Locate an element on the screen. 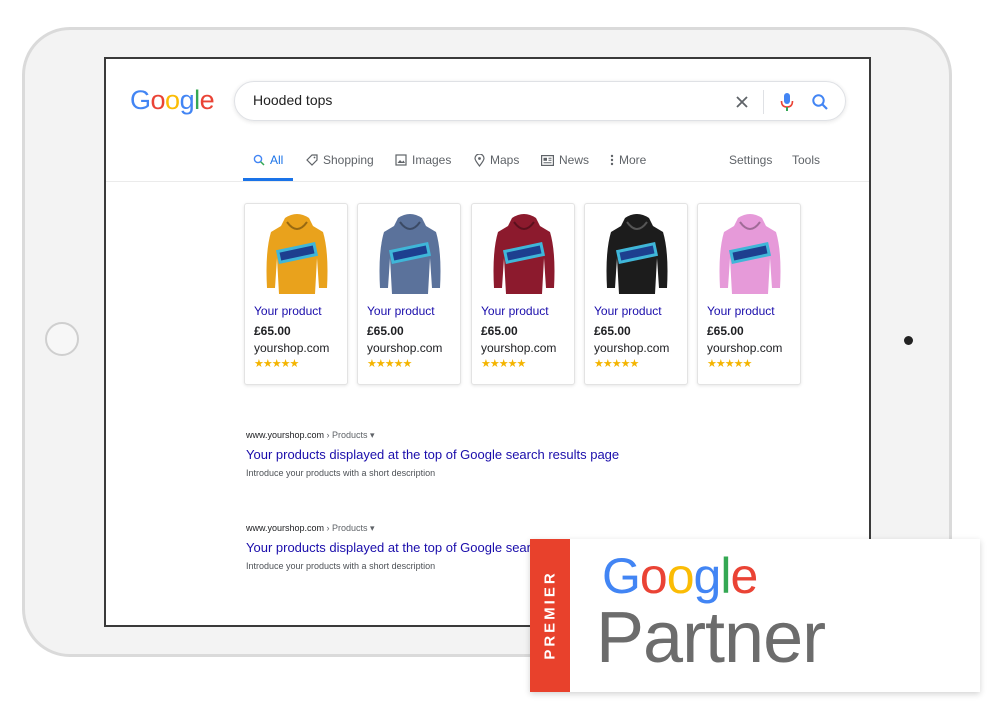 The height and width of the screenshot is (715, 1000). tab-news: News is located at coordinates (565, 160).